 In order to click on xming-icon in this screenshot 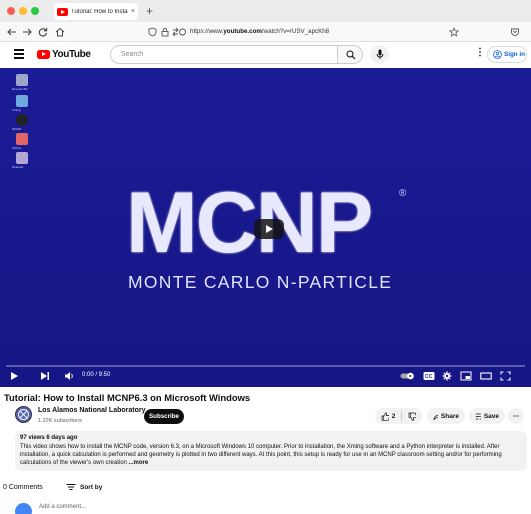, I will do `click(22, 101)`.